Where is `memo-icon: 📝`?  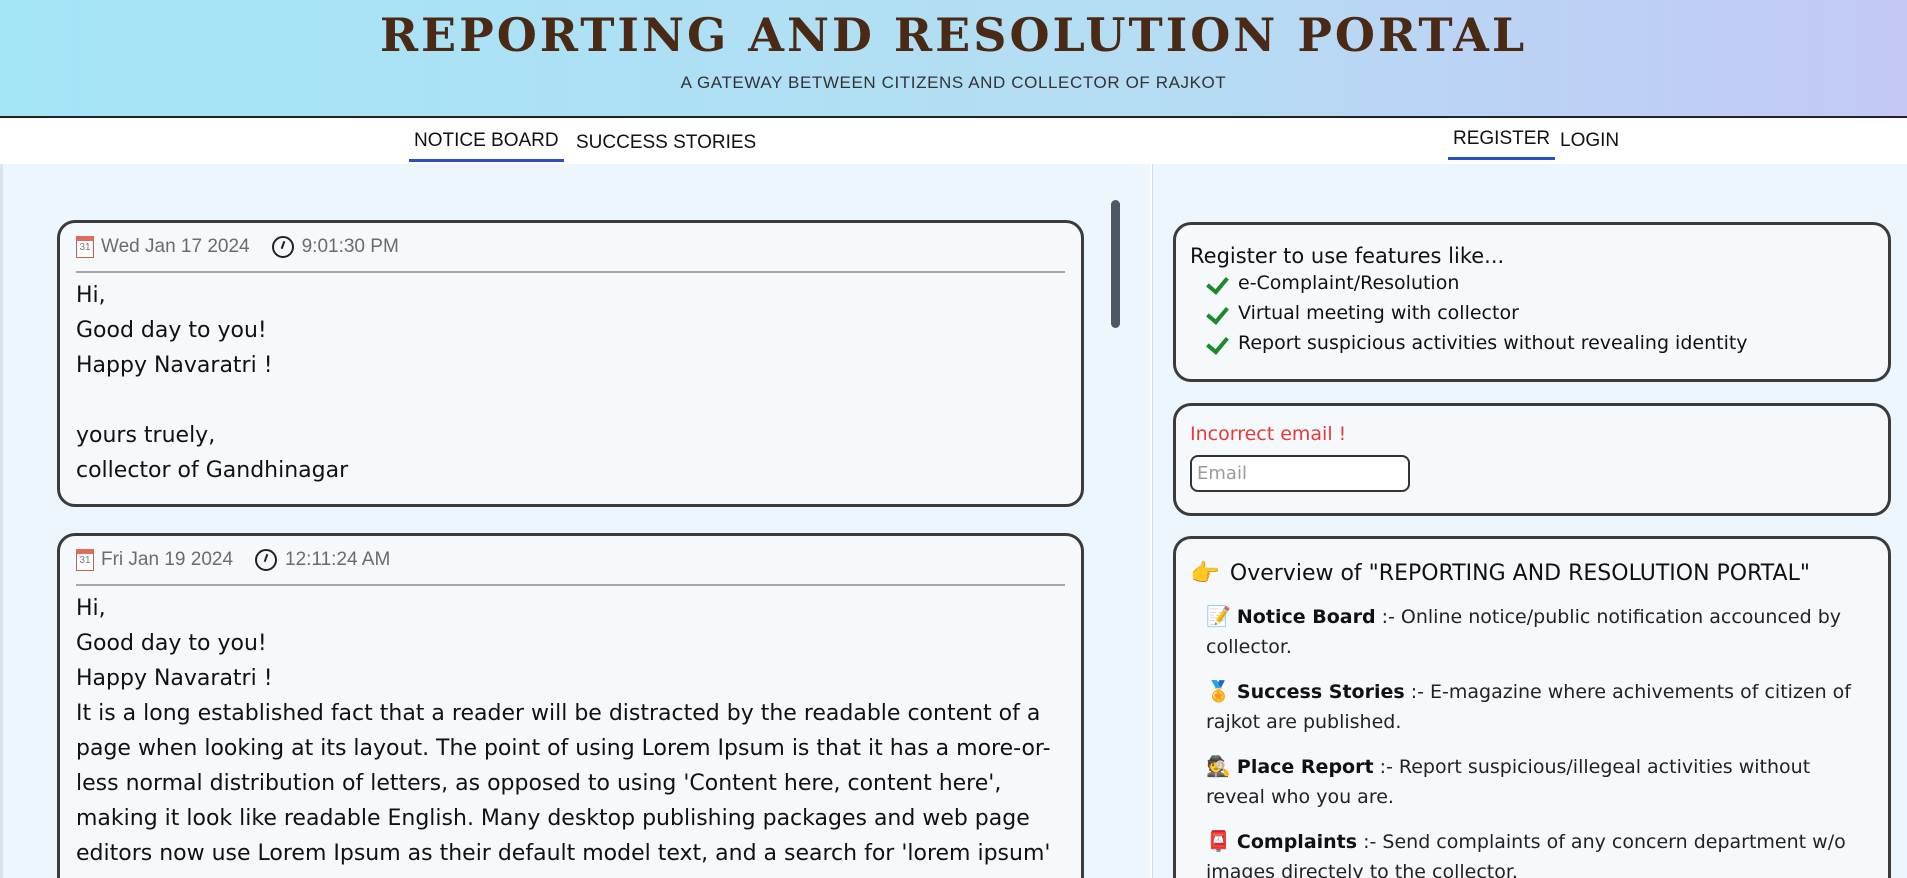
memo-icon: 📝 is located at coordinates (1218, 616).